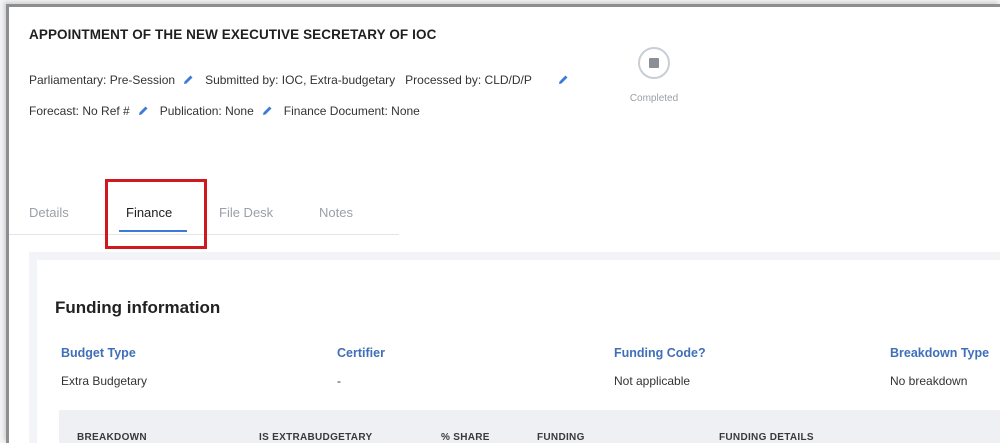 The height and width of the screenshot is (443, 1000). I want to click on field-value: Extra Budgetary, so click(104, 381).